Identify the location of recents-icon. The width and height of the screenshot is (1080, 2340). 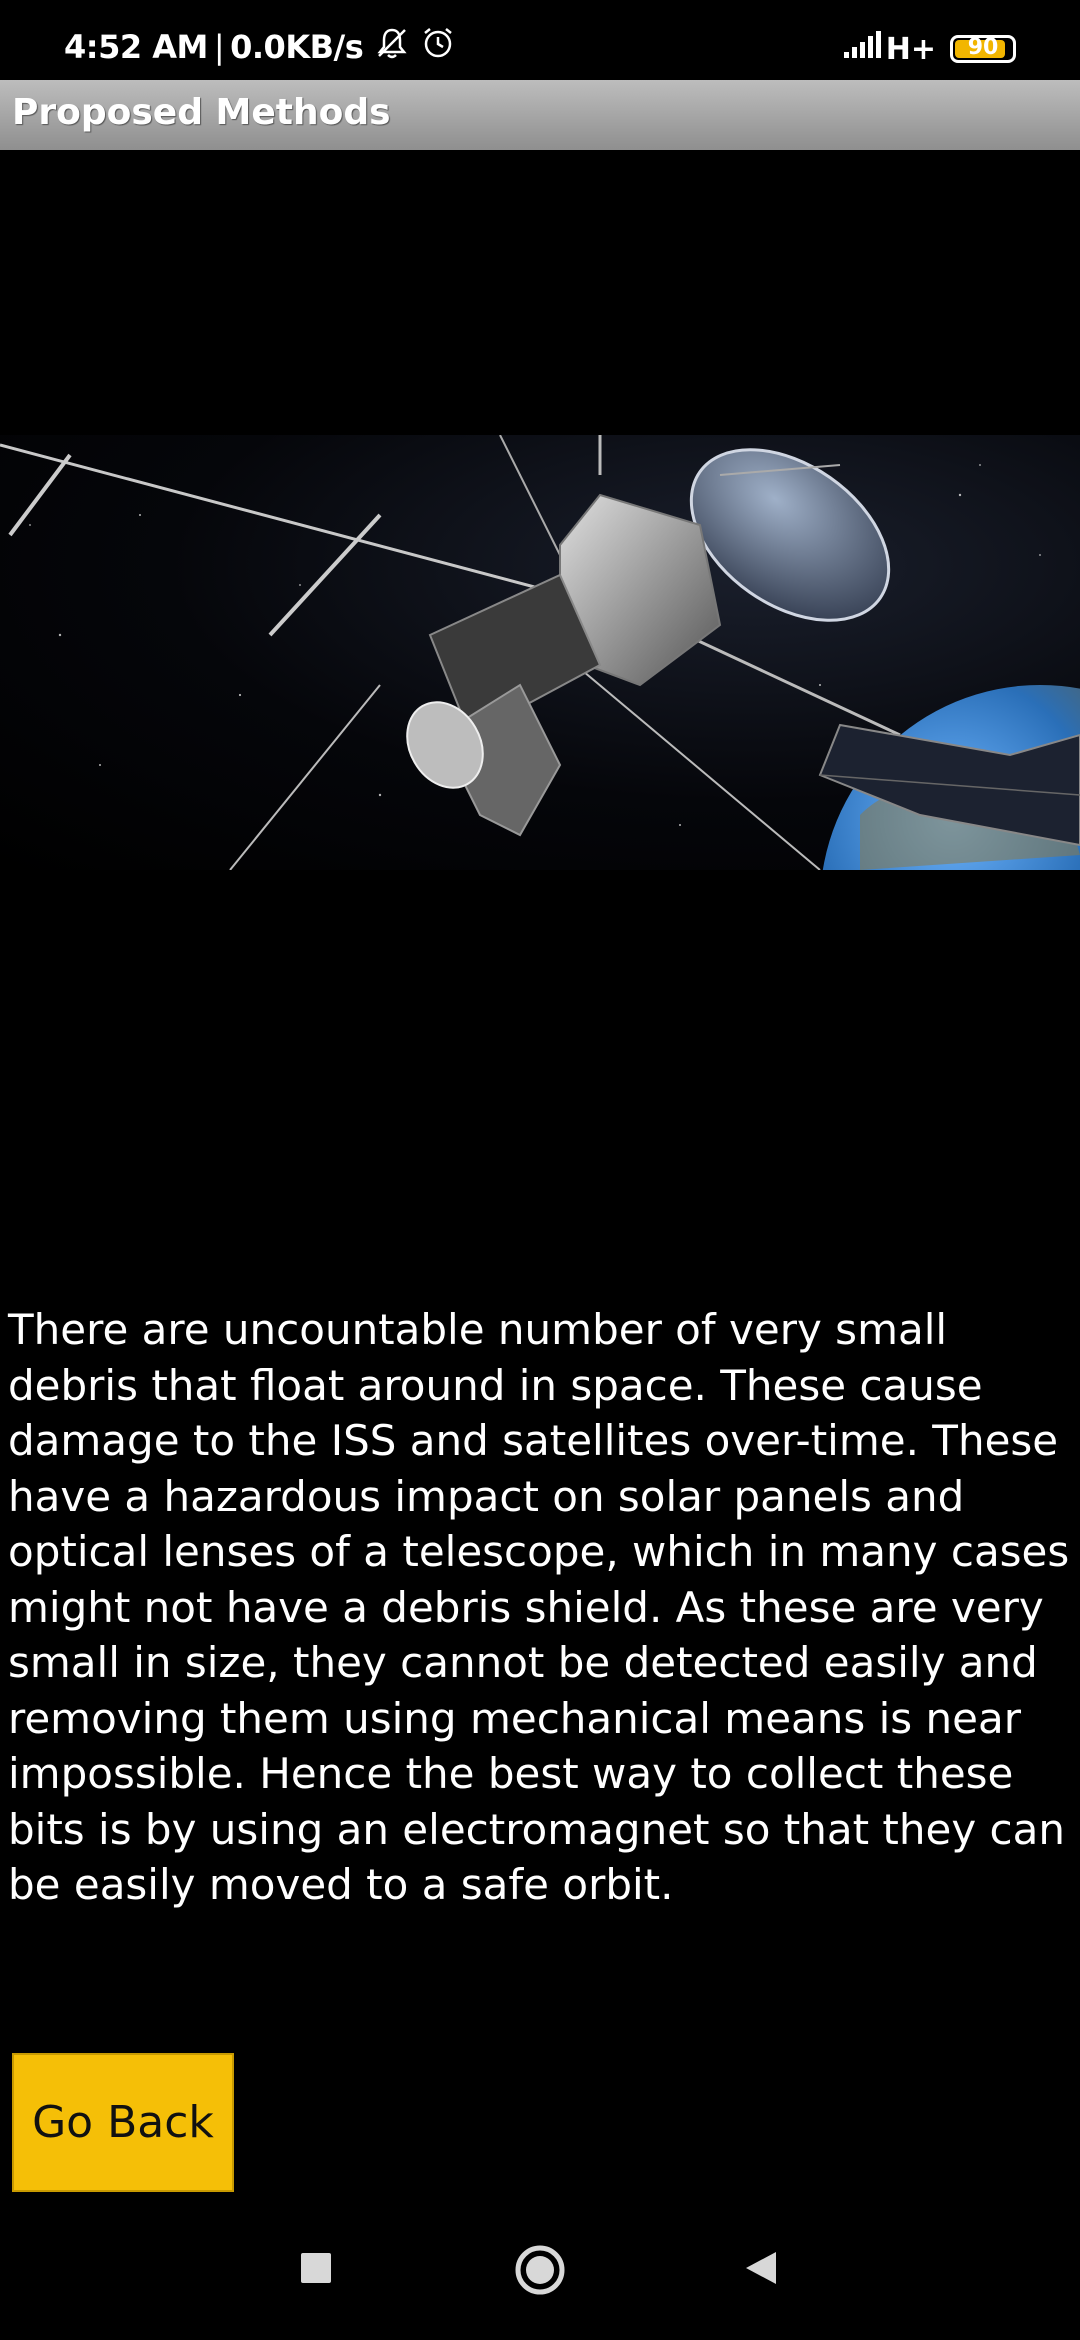
(316, 2270).